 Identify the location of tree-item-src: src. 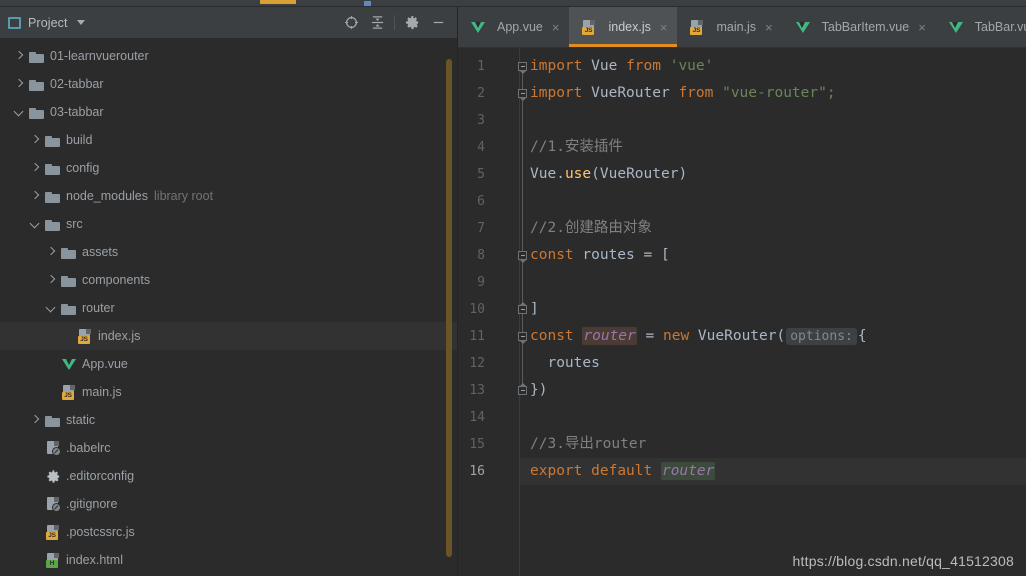
(228, 224).